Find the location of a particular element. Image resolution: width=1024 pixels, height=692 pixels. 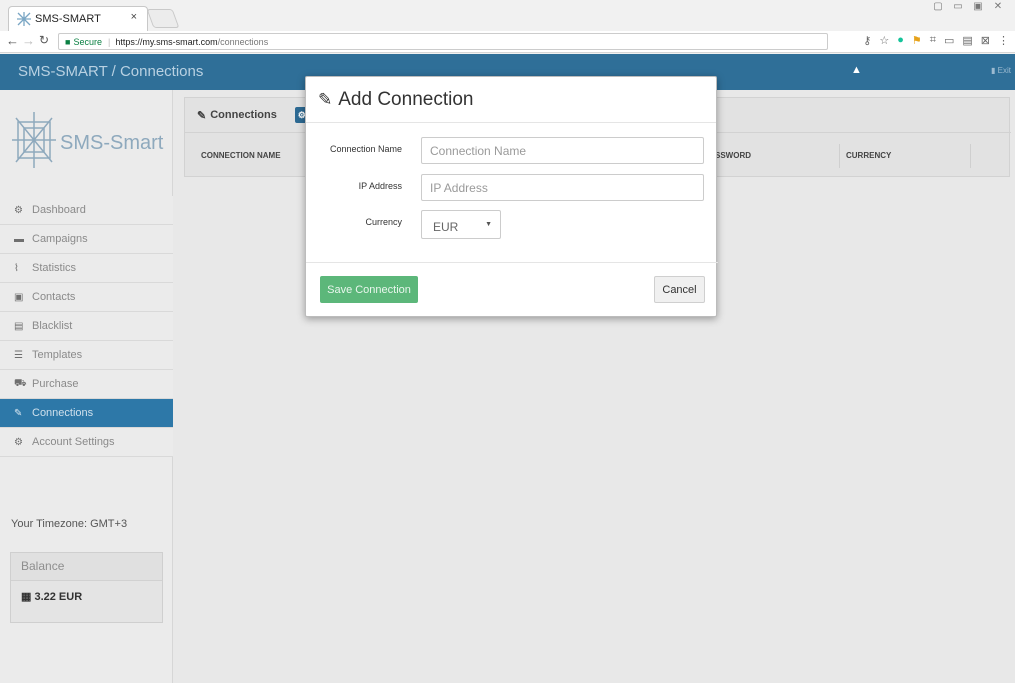

exit-icon: ▮ is located at coordinates (993, 70).